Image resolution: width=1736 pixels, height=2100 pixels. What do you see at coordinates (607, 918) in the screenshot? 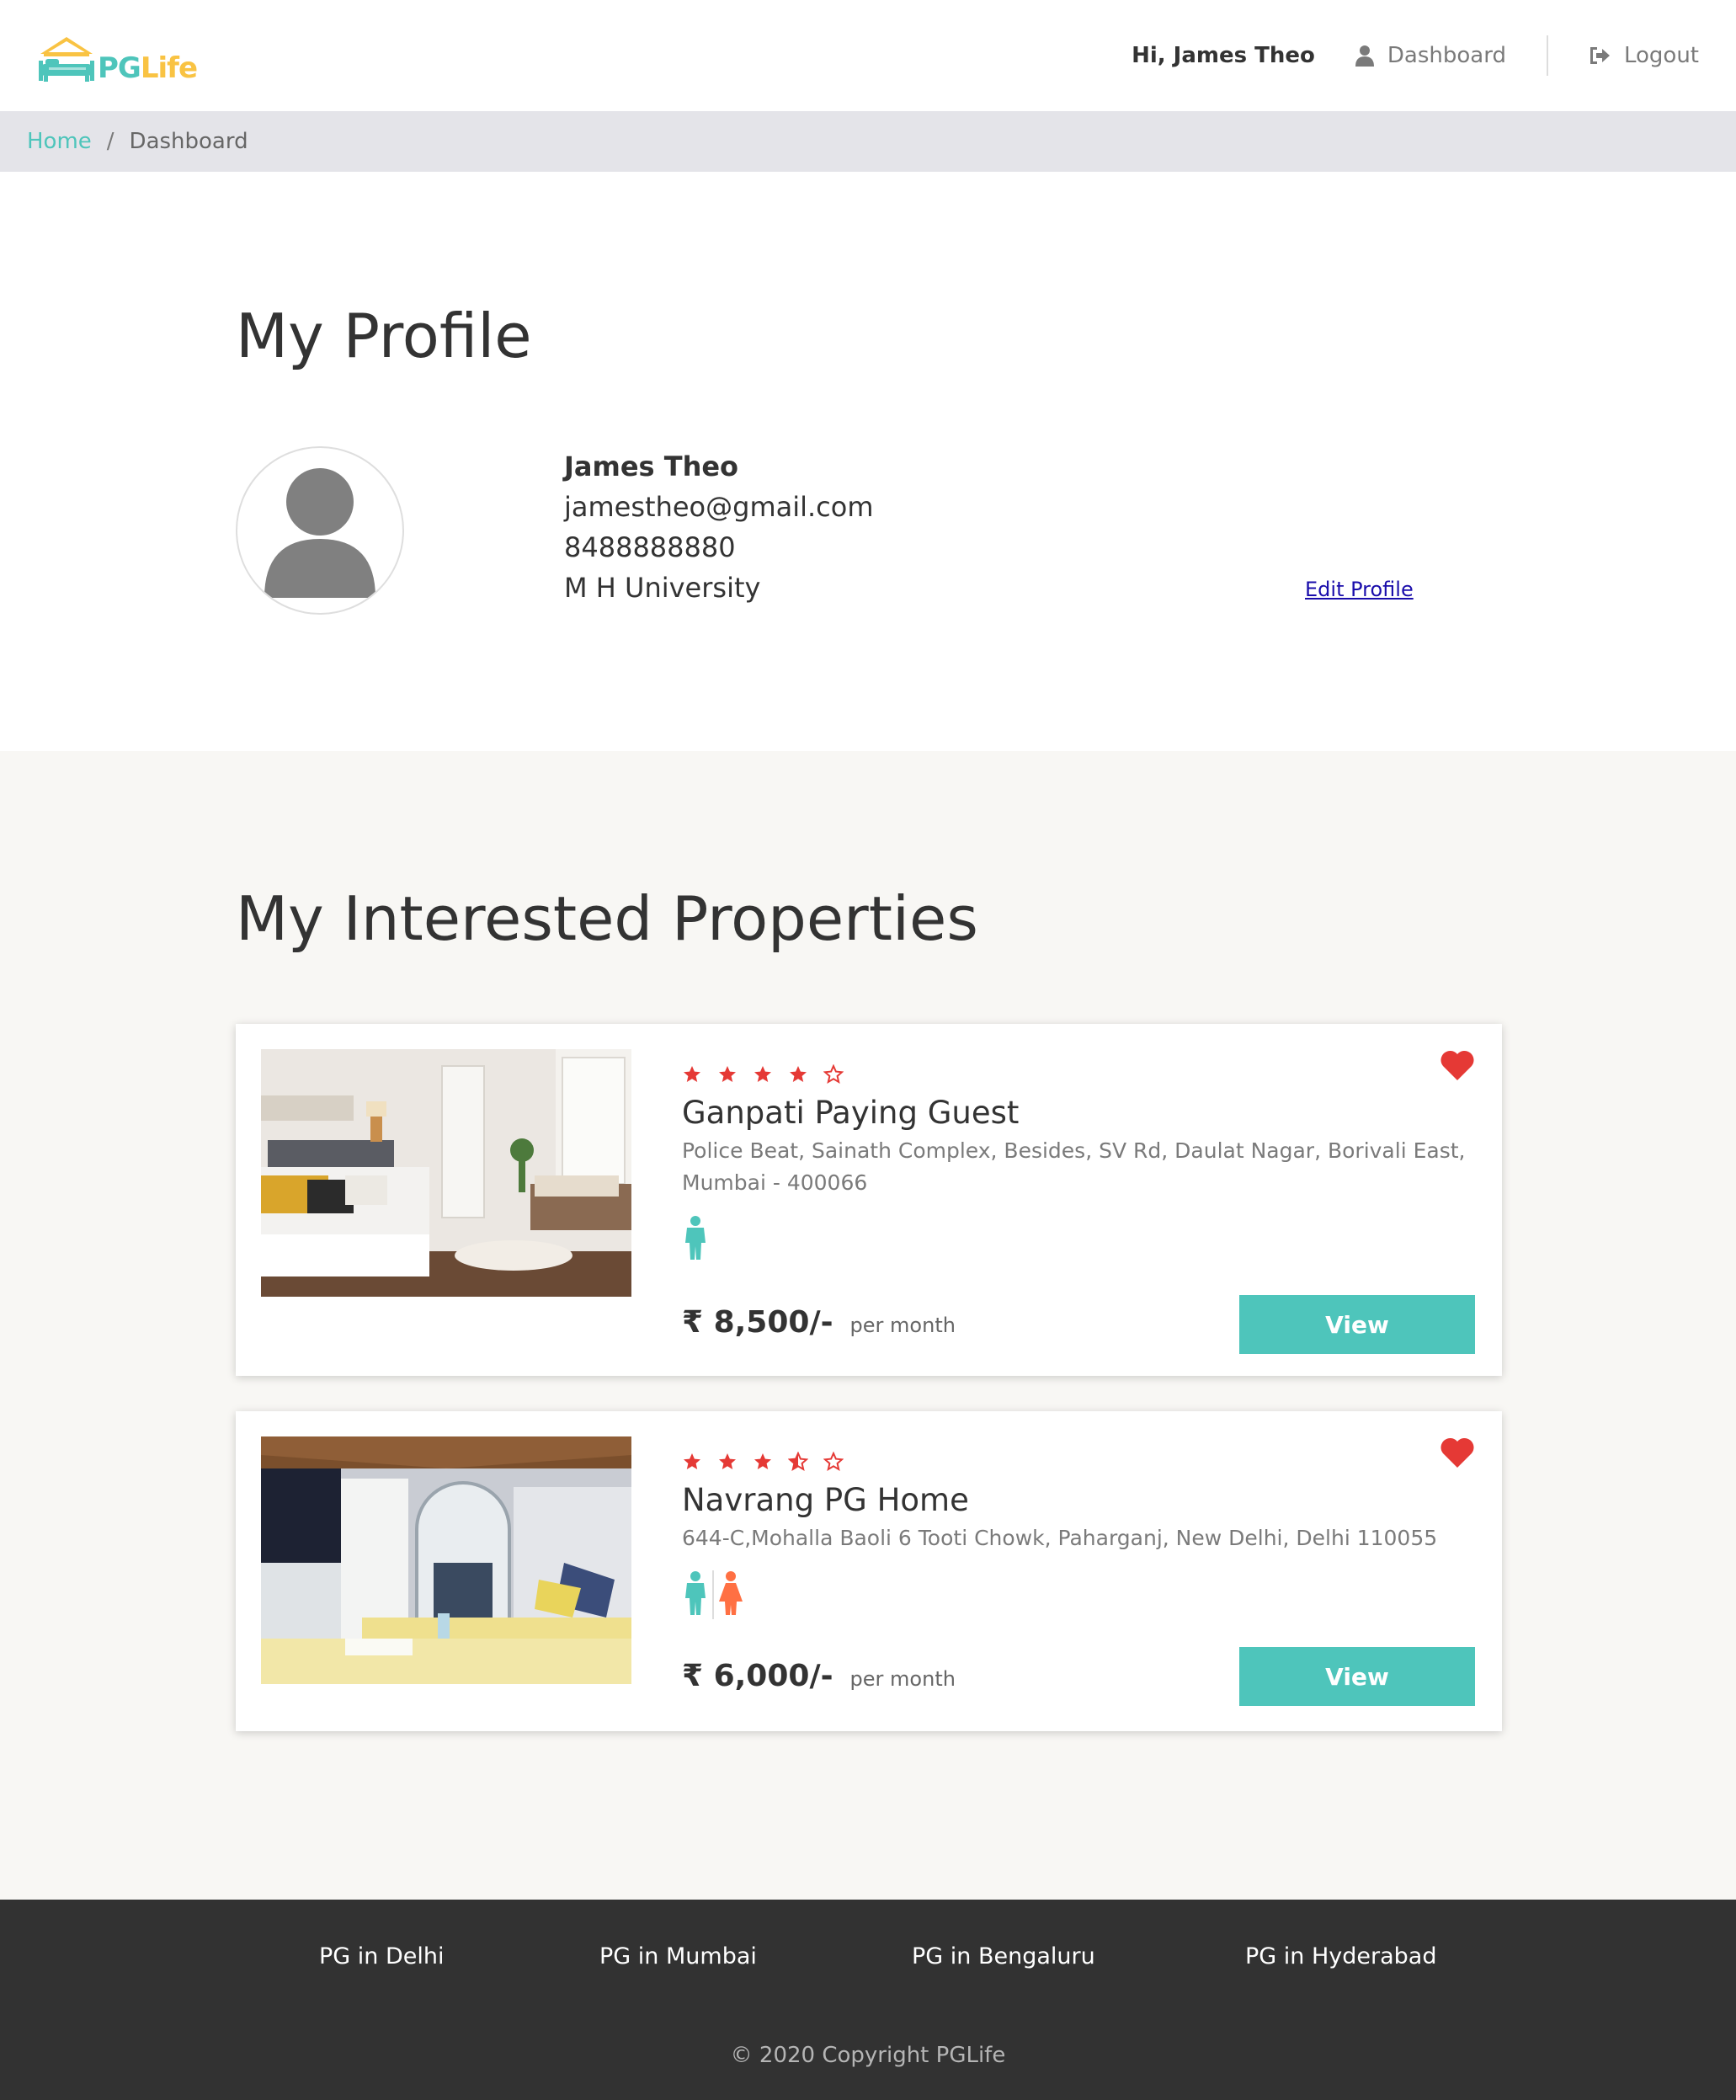
I see `properties-title: My Interested Properties` at bounding box center [607, 918].